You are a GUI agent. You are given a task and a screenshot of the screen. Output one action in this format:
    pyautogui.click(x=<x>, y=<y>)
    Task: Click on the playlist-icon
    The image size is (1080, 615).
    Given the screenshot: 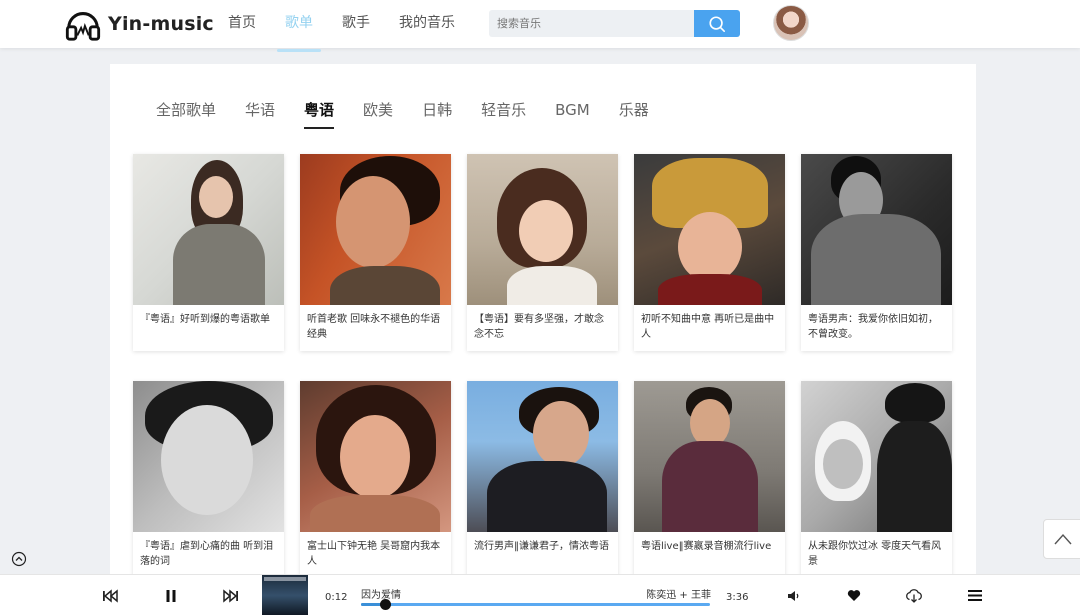 What is the action you would take?
    pyautogui.click(x=975, y=595)
    